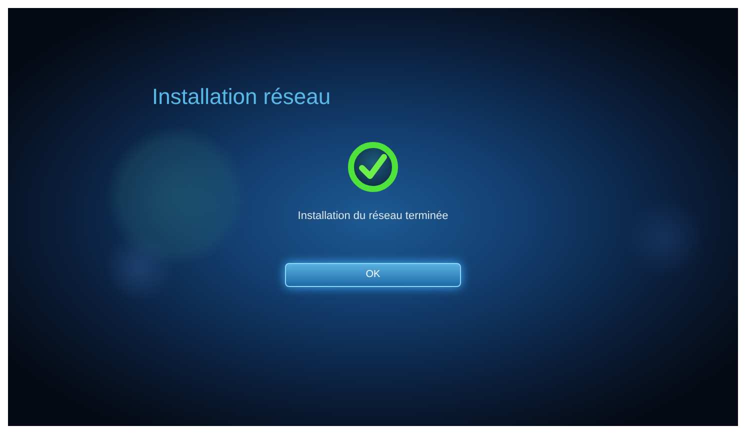  I want to click on screen-title: Installation réseau, so click(242, 97).